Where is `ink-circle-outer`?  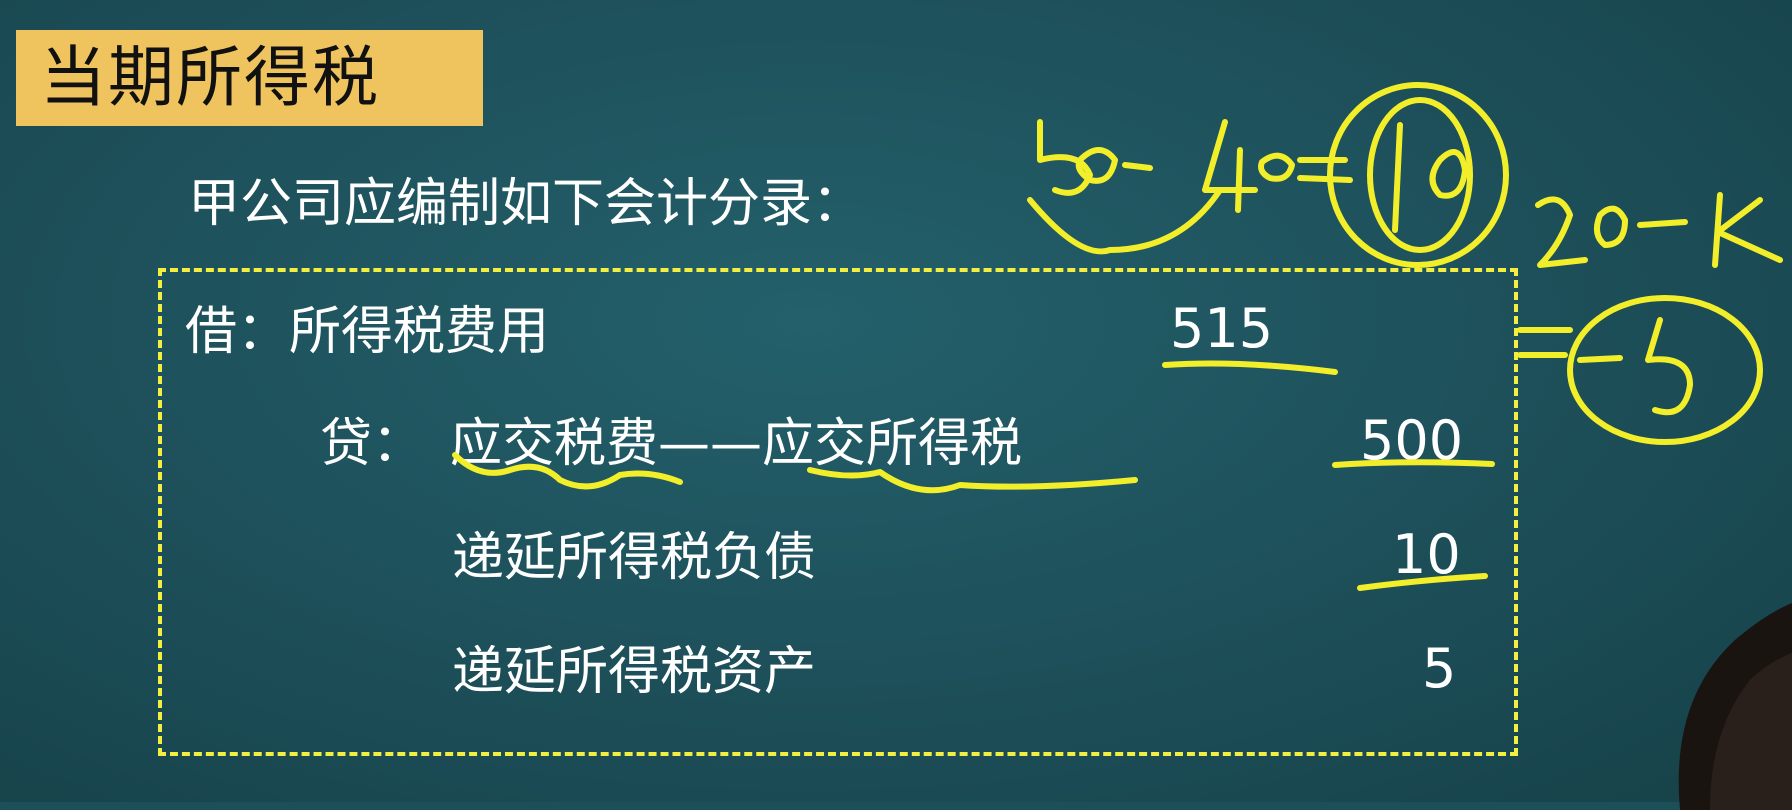
ink-circle-outer is located at coordinates (1418, 175).